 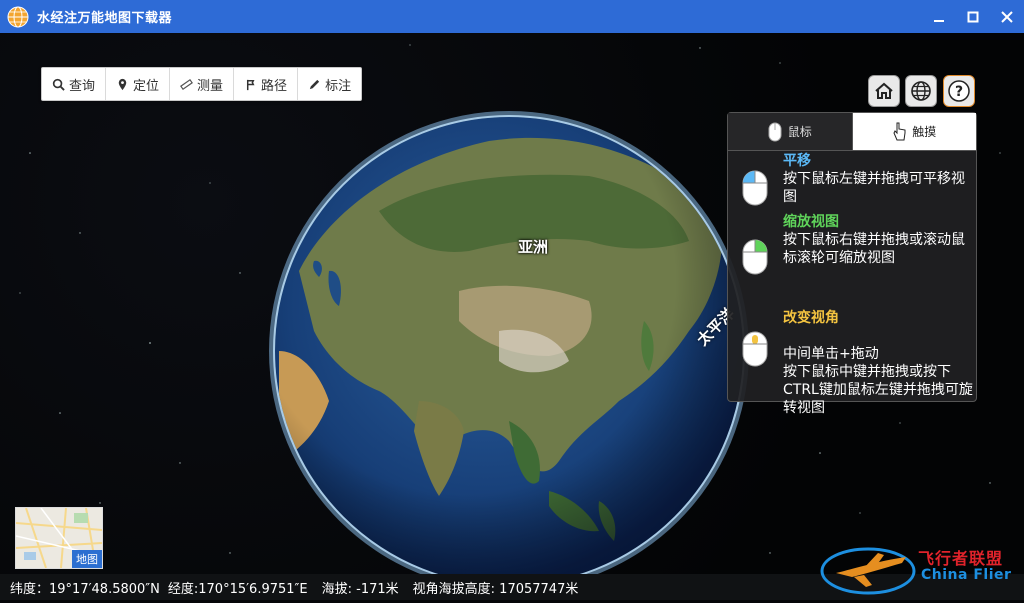 I want to click on minimize-icon, so click(x=939, y=20).